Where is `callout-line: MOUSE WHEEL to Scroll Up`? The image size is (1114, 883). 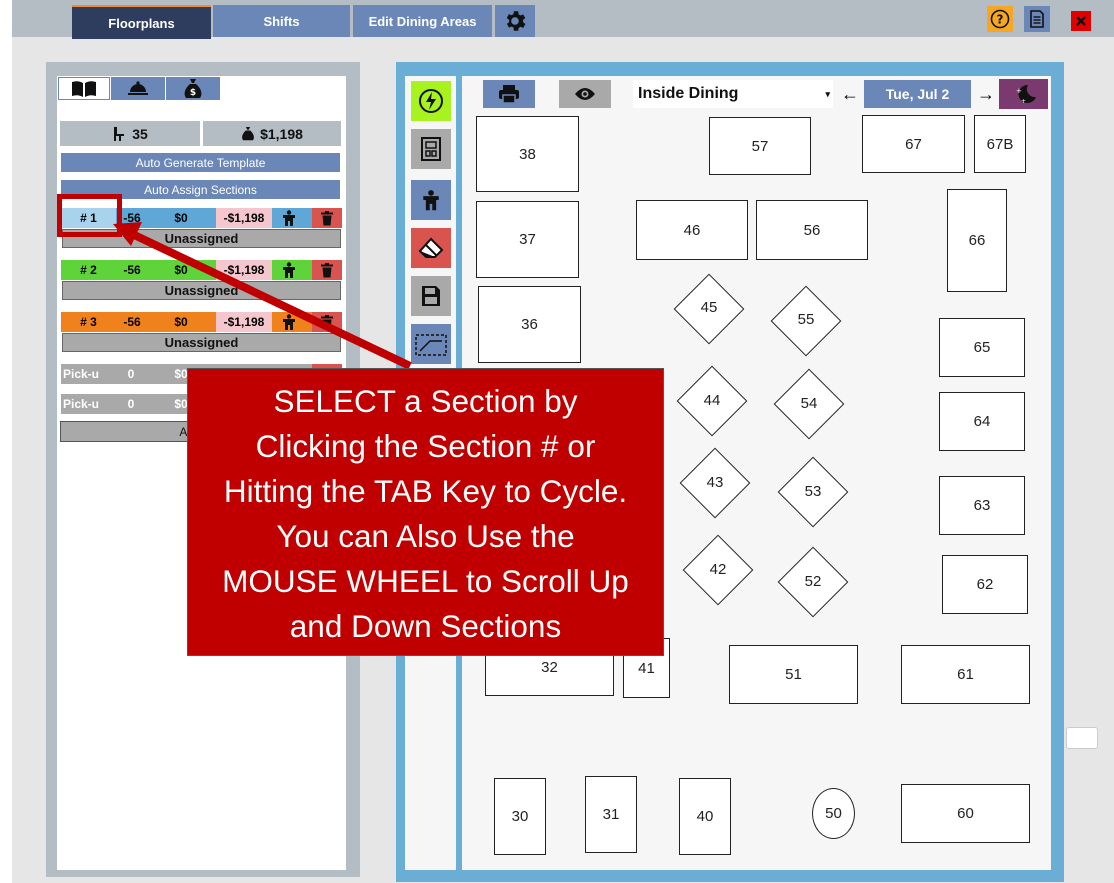
callout-line: MOUSE WHEEL to Scroll Up is located at coordinates (425, 581).